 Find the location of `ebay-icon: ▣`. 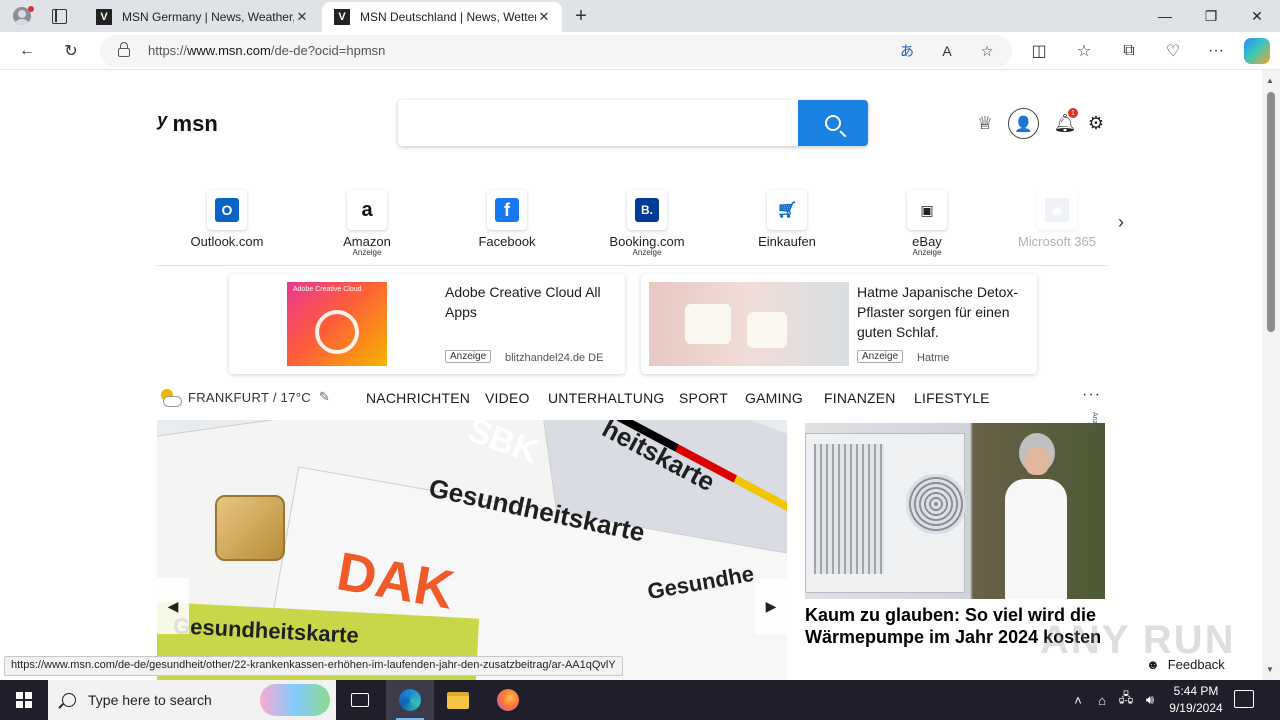

ebay-icon: ▣ is located at coordinates (927, 210).